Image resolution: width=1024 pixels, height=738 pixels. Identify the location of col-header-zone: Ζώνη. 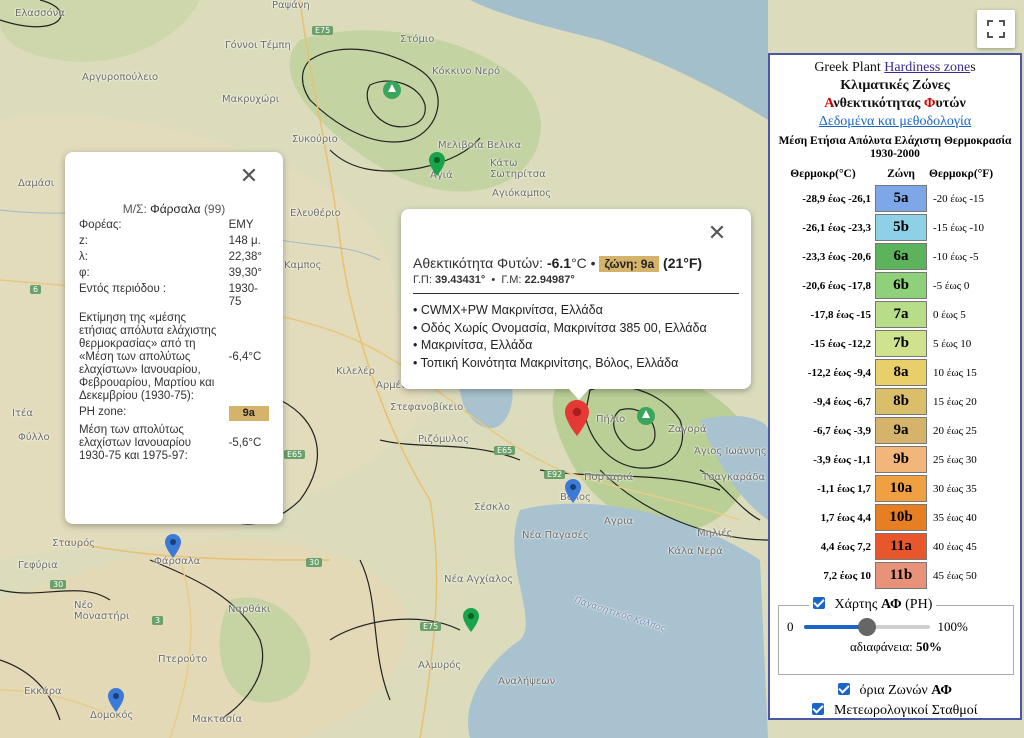
(901, 174).